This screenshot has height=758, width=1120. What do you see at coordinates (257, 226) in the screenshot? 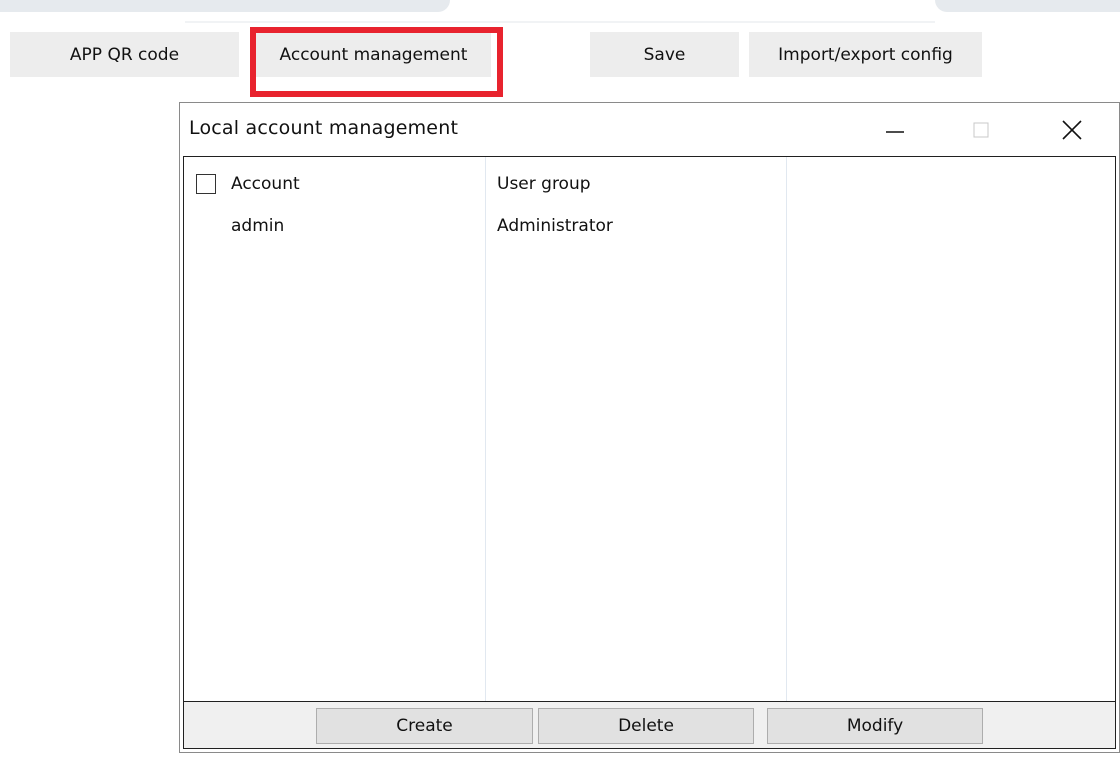
I see `row-account-cell: admin` at bounding box center [257, 226].